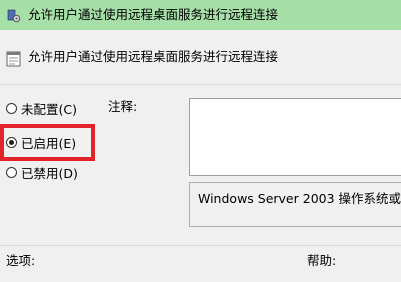 The width and height of the screenshot is (401, 282). Describe the element at coordinates (123, 106) in the screenshot. I see `comment-label: 注释:` at that location.